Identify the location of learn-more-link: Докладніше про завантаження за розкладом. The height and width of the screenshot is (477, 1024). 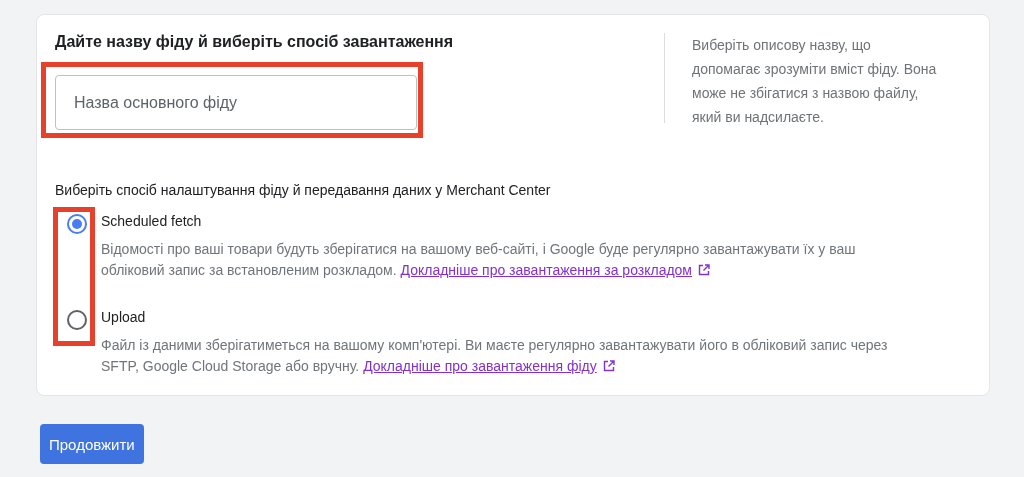
(546, 270).